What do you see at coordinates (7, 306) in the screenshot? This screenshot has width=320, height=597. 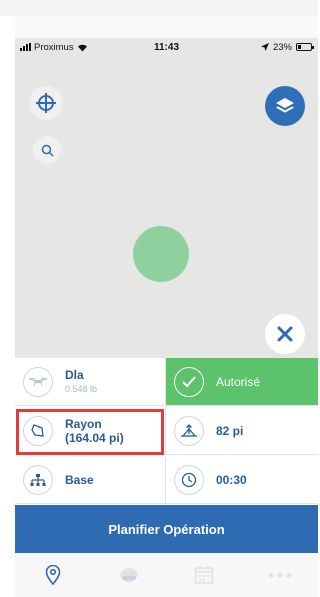 I see `left-margin` at bounding box center [7, 306].